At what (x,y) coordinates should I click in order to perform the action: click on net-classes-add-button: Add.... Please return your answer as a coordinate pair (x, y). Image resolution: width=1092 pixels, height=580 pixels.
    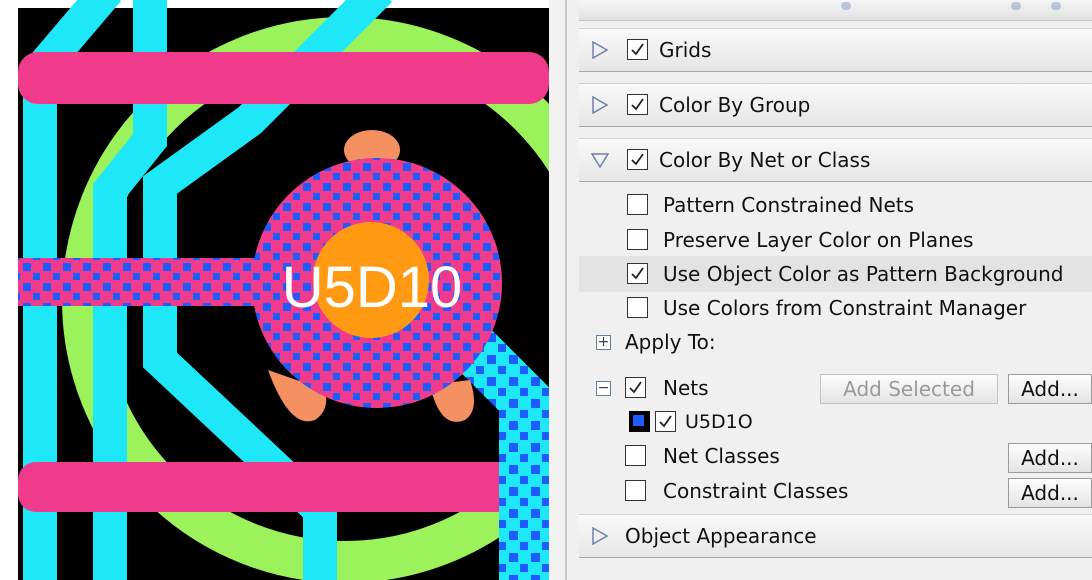
    Looking at the image, I should click on (1050, 458).